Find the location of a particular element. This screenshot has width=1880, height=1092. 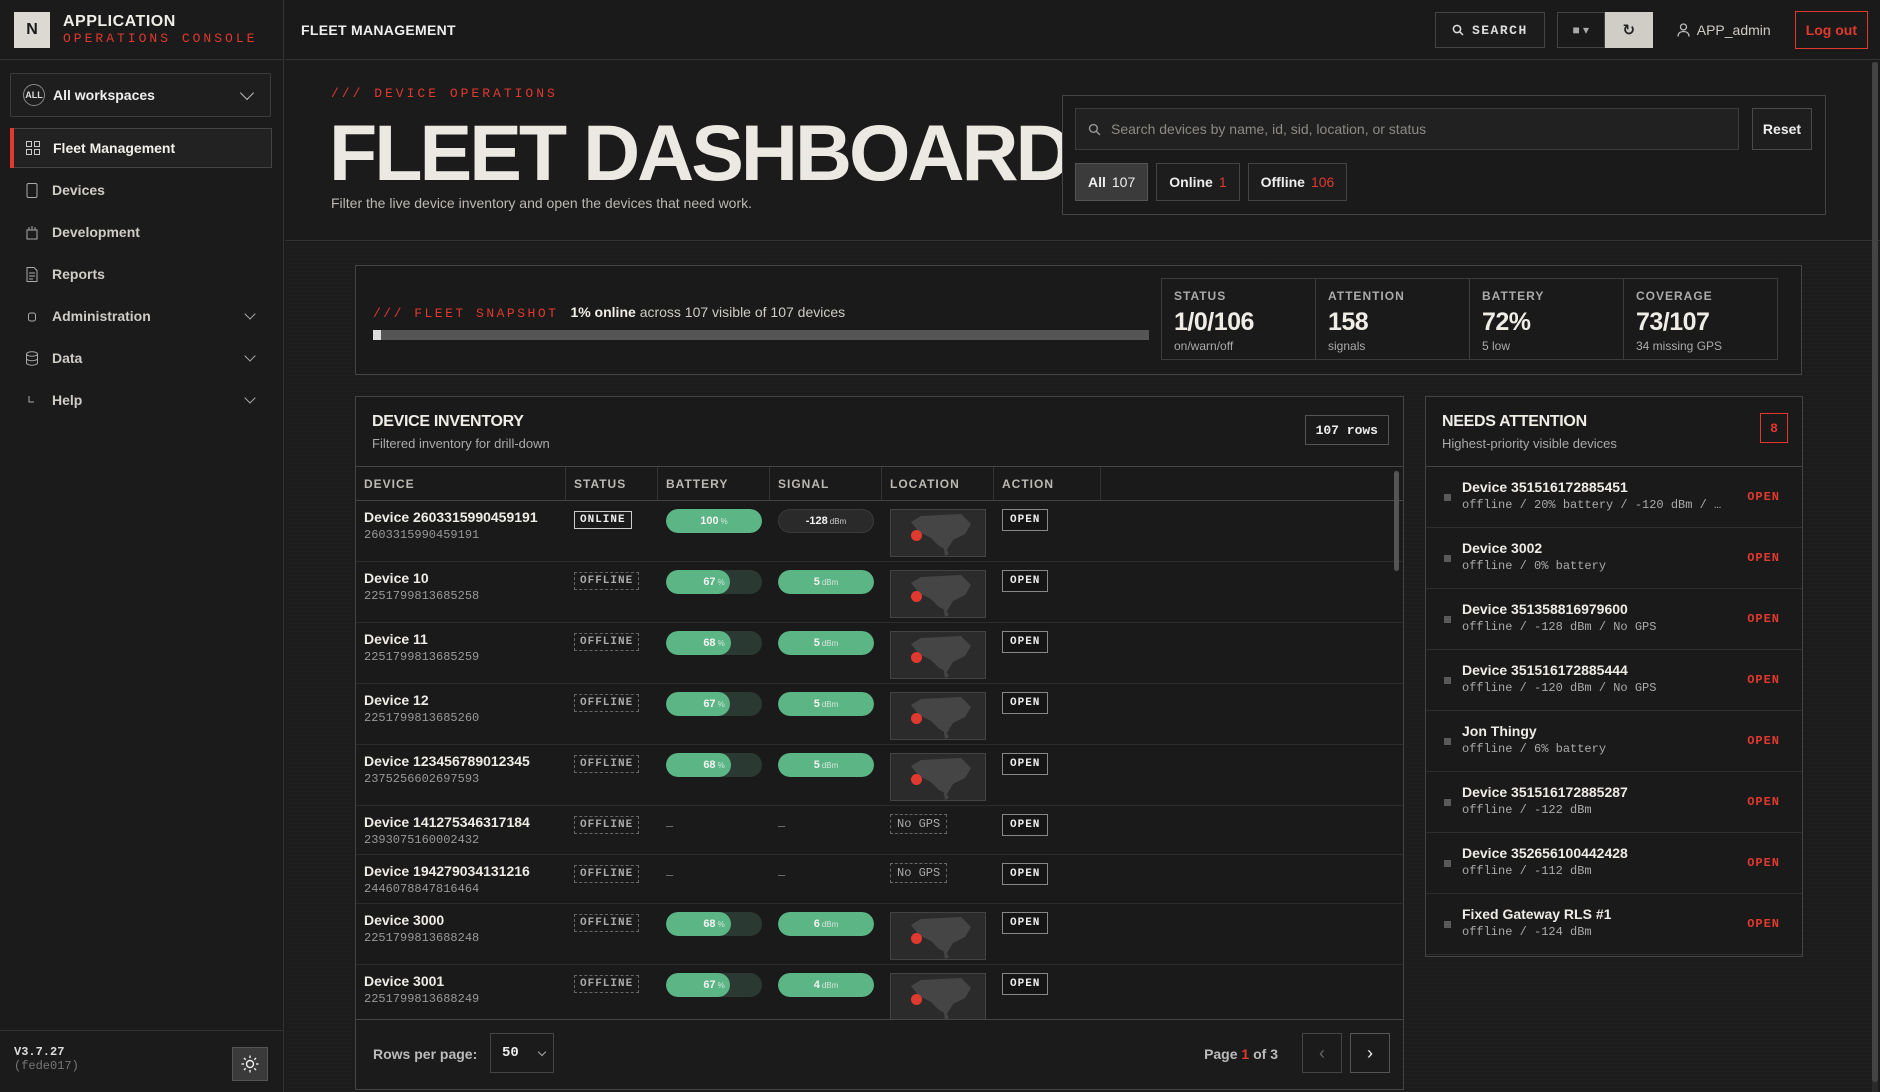

map-graphic is located at coordinates (938, 655).